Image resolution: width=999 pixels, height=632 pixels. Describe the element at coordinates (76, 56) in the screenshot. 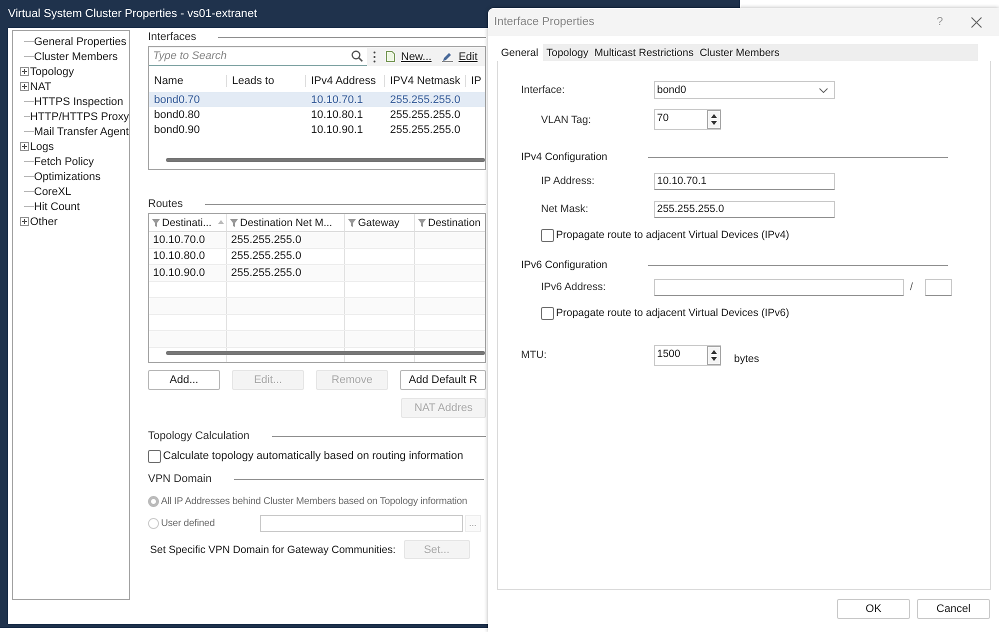

I see `sidebar-item: Cluster Members` at that location.